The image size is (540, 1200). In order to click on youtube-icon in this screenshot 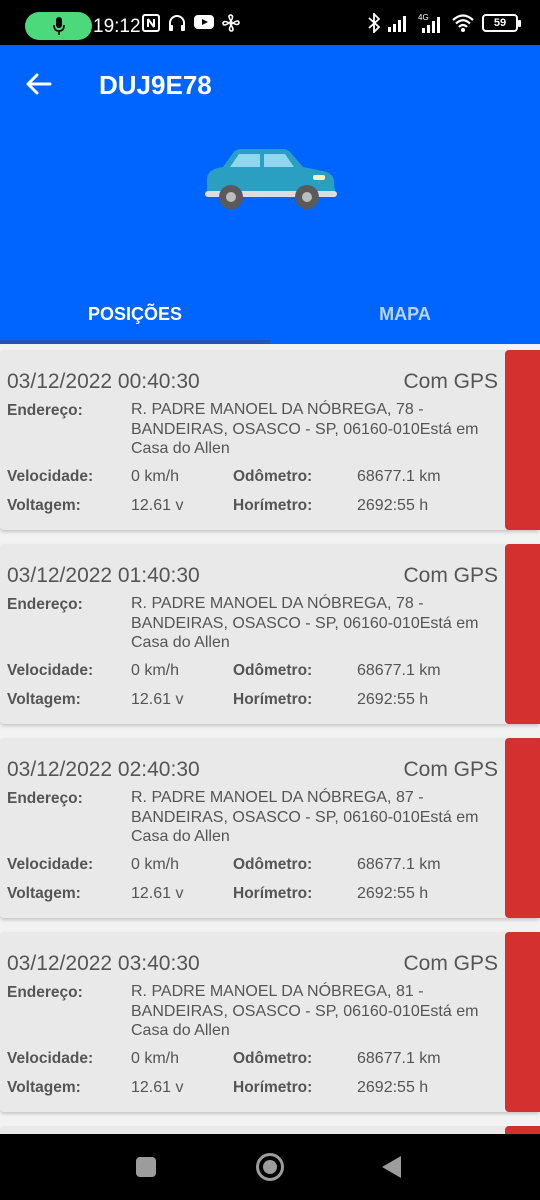, I will do `click(204, 22)`.